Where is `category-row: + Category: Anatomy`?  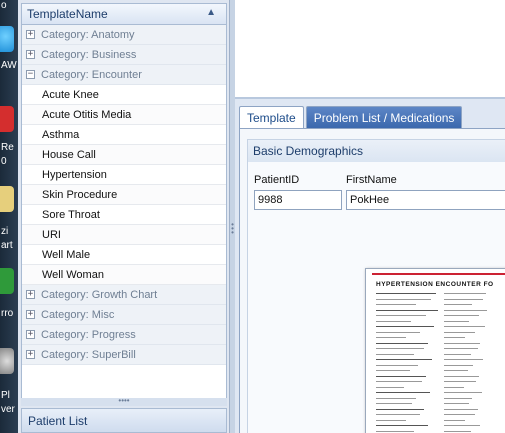
category-row: + Category: Anatomy is located at coordinates (124, 35).